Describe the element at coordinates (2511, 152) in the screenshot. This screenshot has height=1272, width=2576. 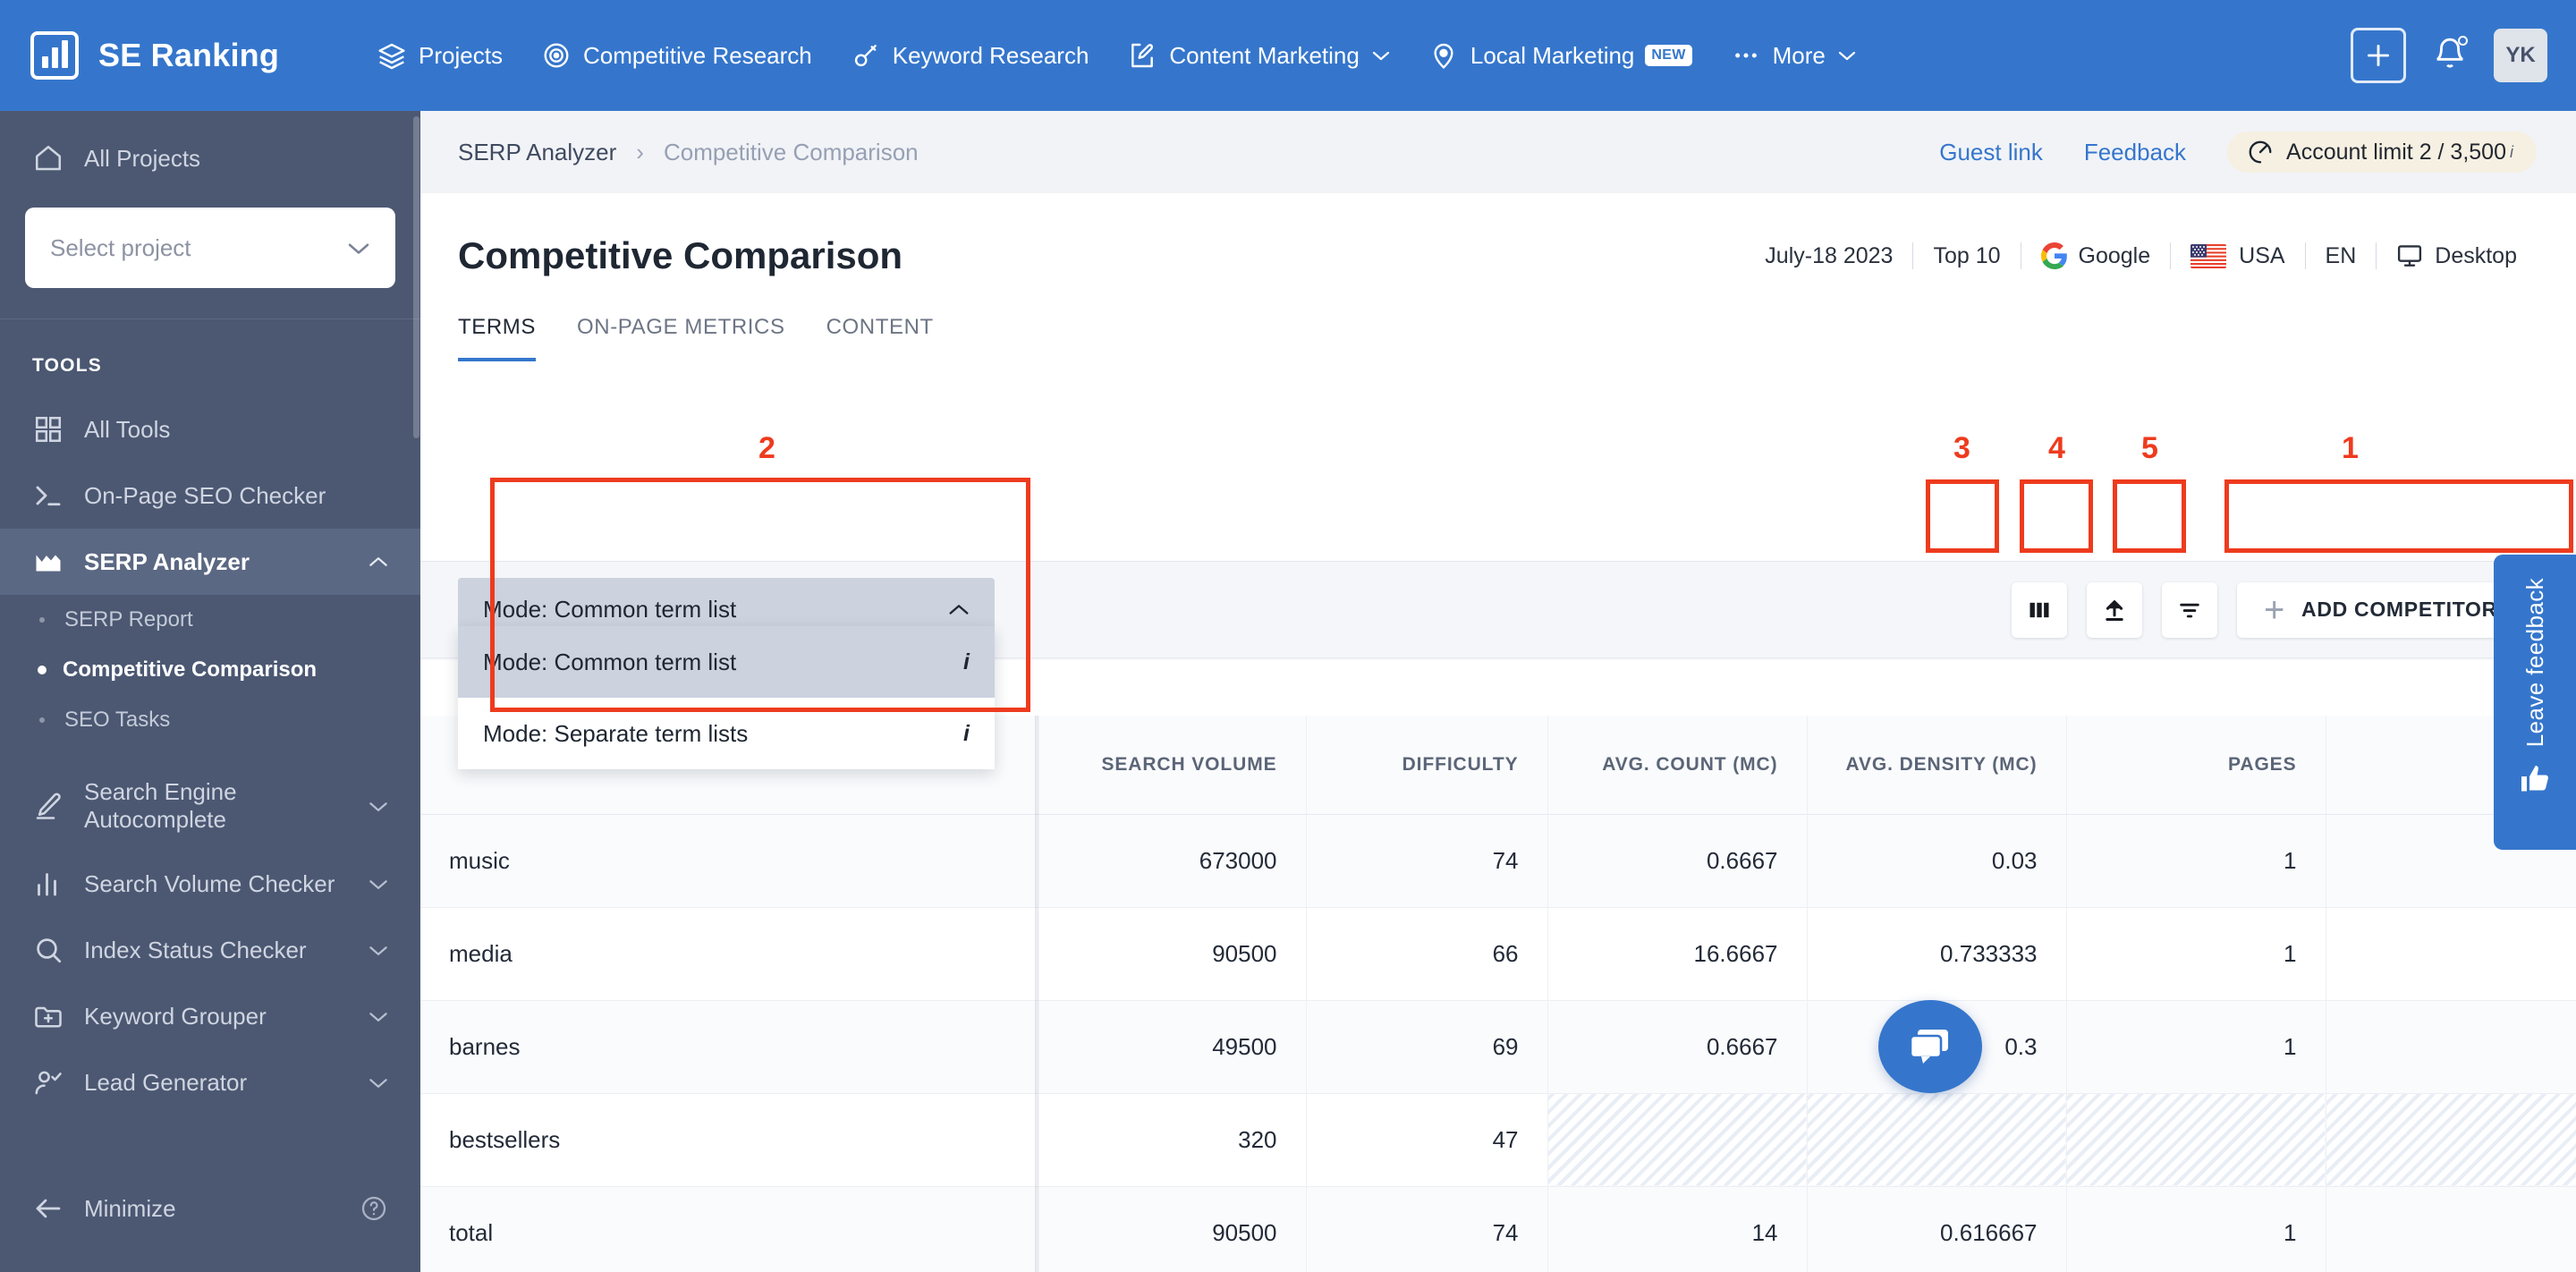
I see `account-limit-info: i` at that location.